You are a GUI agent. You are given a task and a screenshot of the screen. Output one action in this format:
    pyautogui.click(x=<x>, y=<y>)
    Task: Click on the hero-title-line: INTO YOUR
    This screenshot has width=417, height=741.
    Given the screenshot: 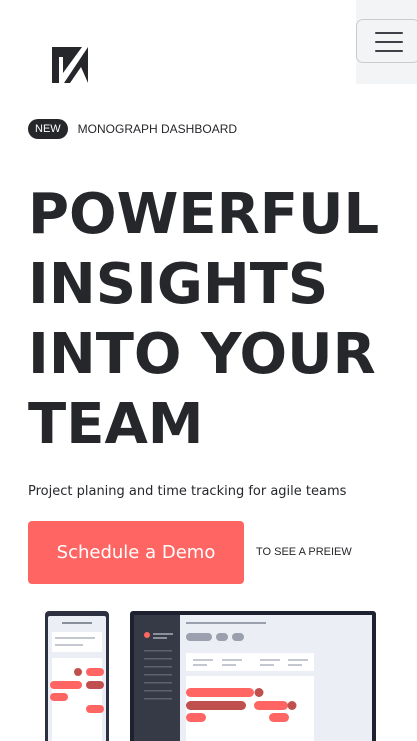 What is the action you would take?
    pyautogui.click(x=202, y=354)
    